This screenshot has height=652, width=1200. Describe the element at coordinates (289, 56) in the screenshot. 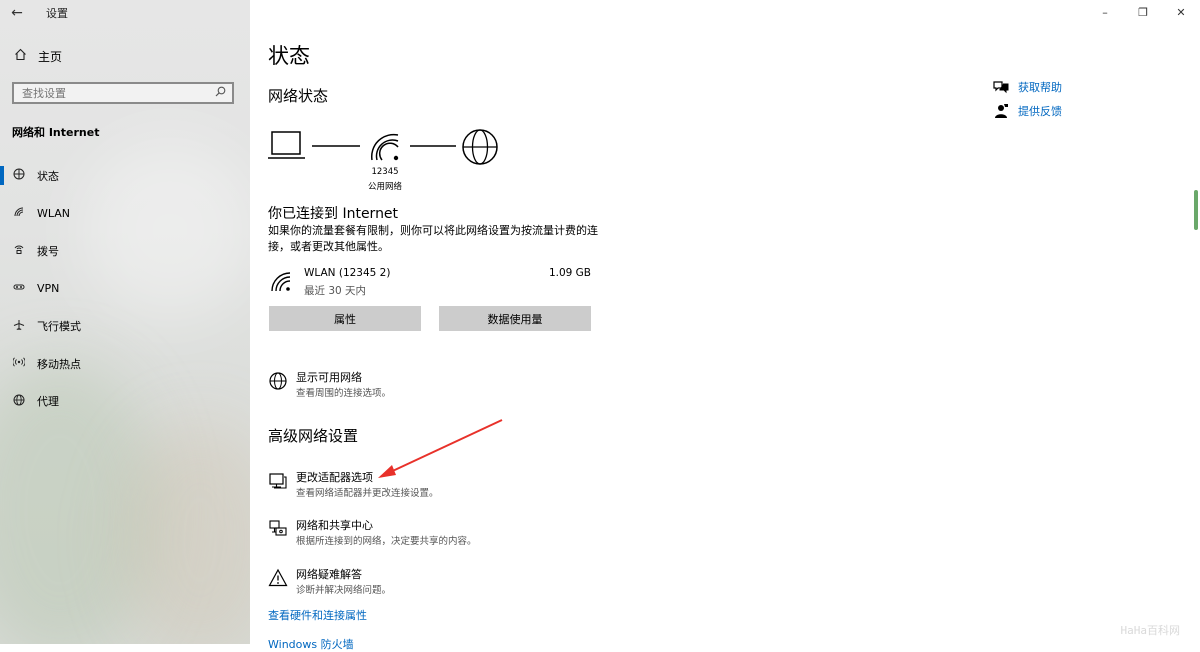

I see `page-title: 状态` at that location.